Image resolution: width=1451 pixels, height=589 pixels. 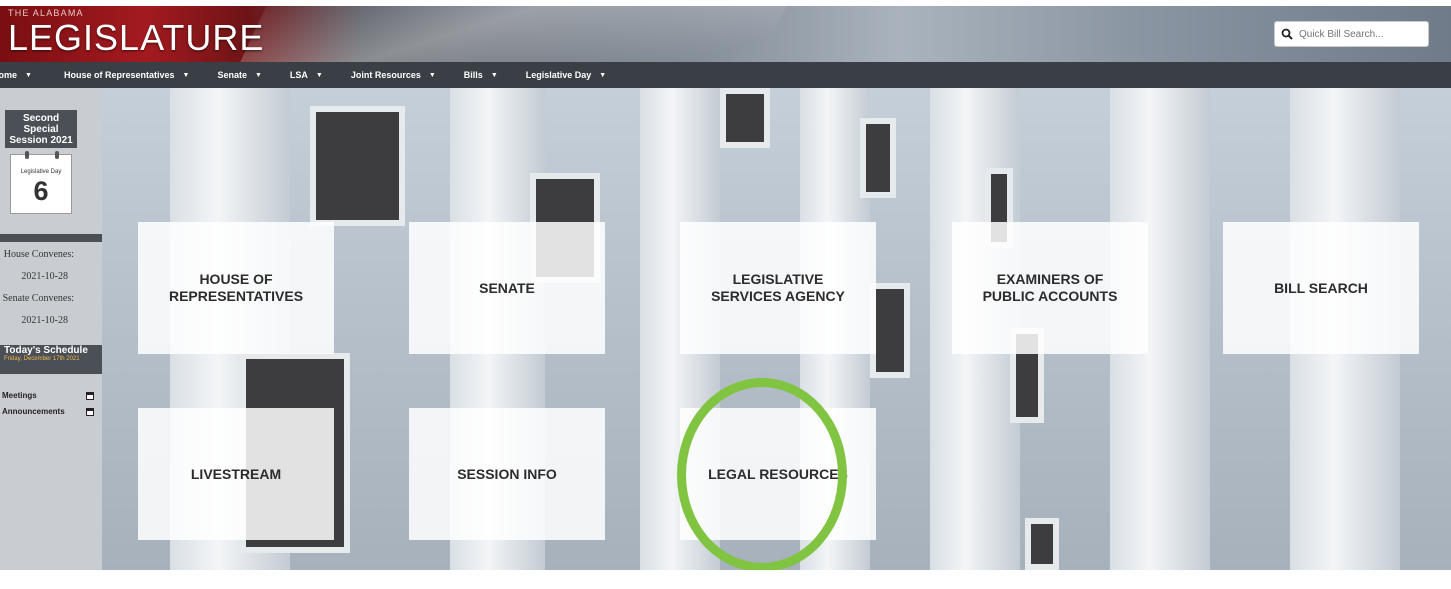 I want to click on tile-legal-resources: LEGAL RESOURCES, so click(x=778, y=474).